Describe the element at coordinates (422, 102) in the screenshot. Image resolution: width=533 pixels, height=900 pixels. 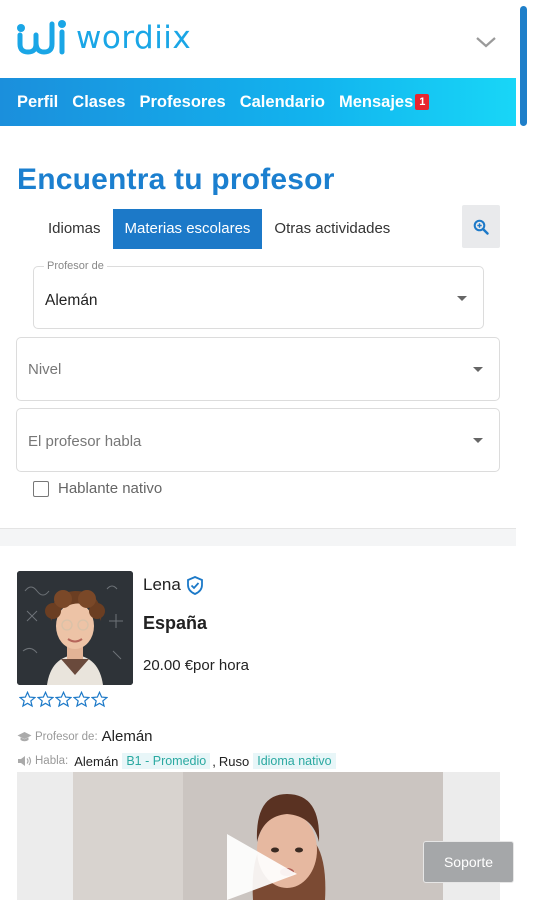
I see `unread-badge: 1` at that location.